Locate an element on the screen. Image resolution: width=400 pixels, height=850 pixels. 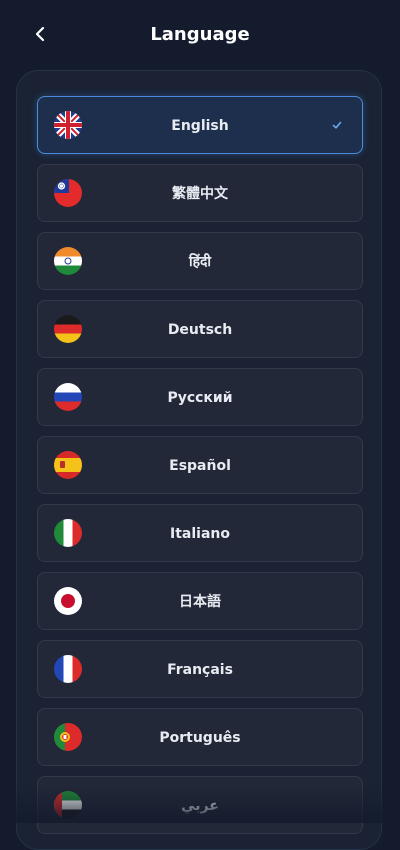
language-option-italian: Italiano is located at coordinates (200, 533).